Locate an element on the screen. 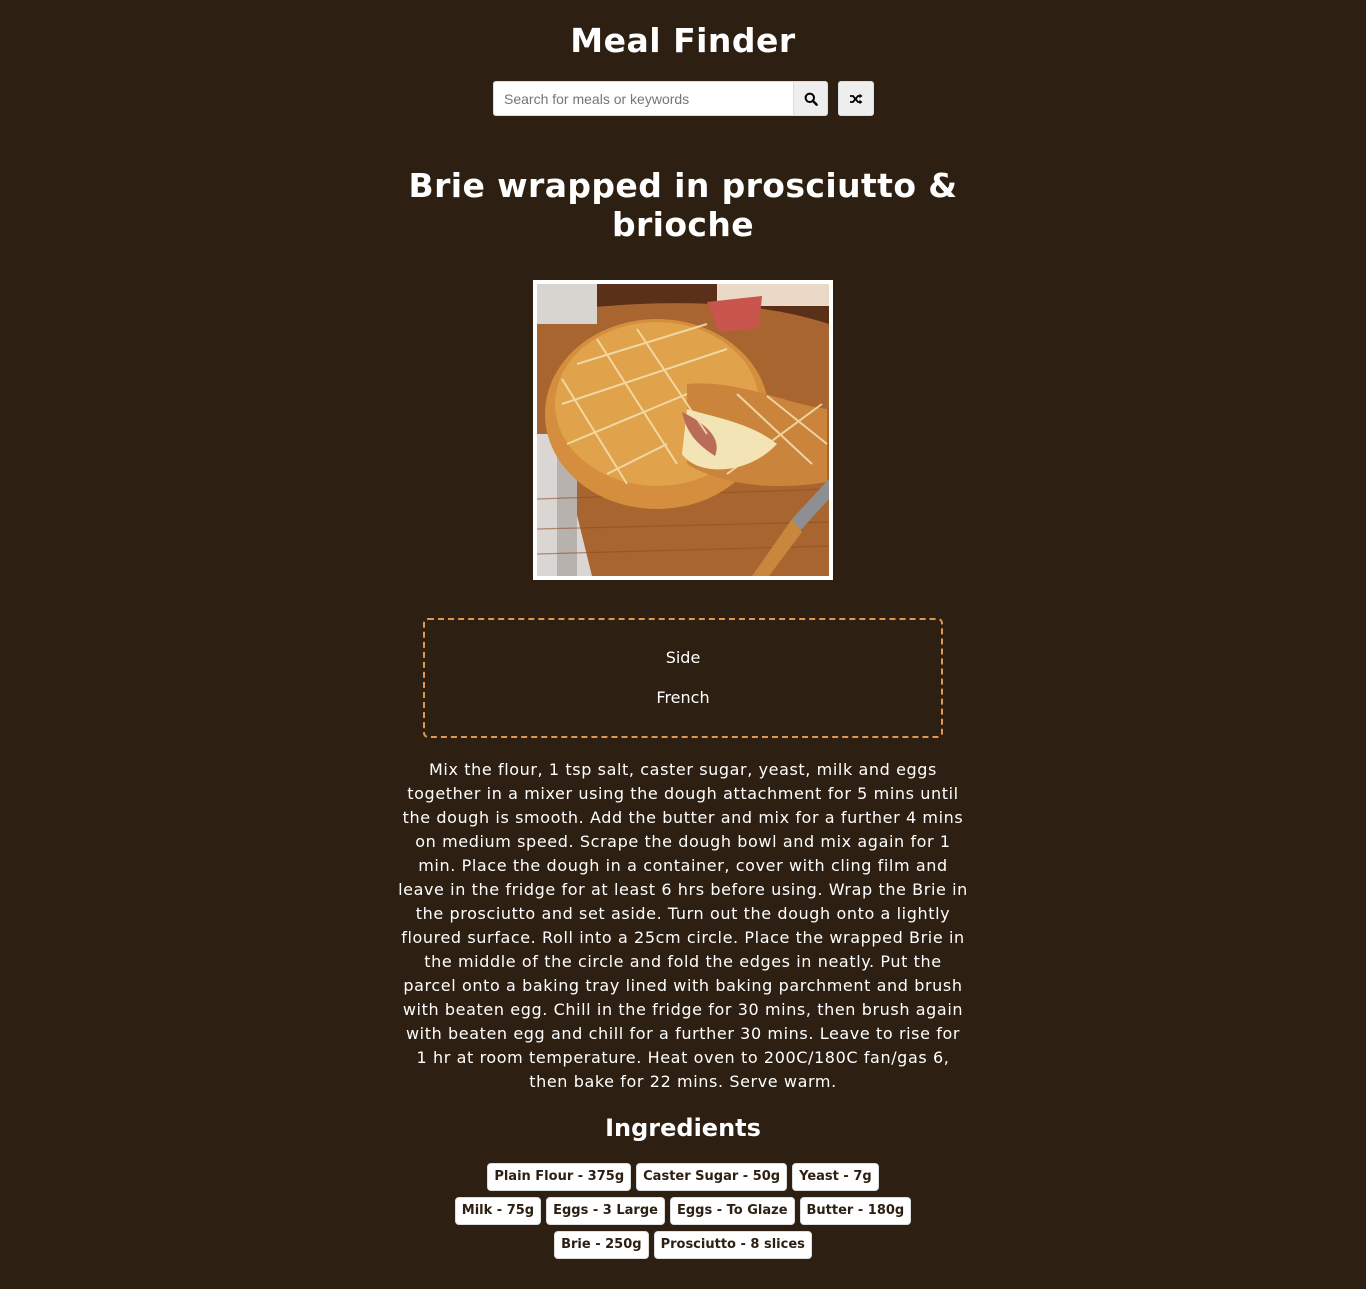 The height and width of the screenshot is (1289, 1366). meal-title: Brie wrapped in prosciutto & brioche is located at coordinates (683, 205).